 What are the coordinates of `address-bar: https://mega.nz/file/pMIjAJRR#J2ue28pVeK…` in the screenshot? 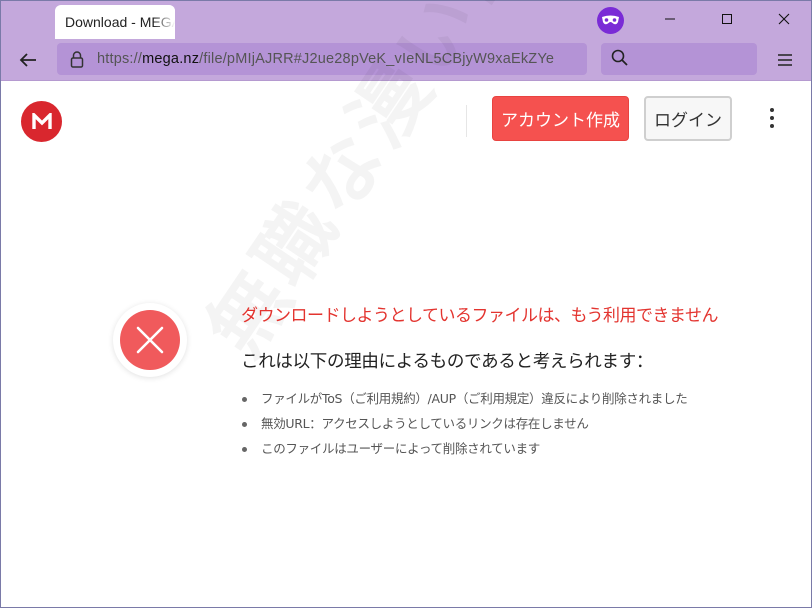 It's located at (322, 59).